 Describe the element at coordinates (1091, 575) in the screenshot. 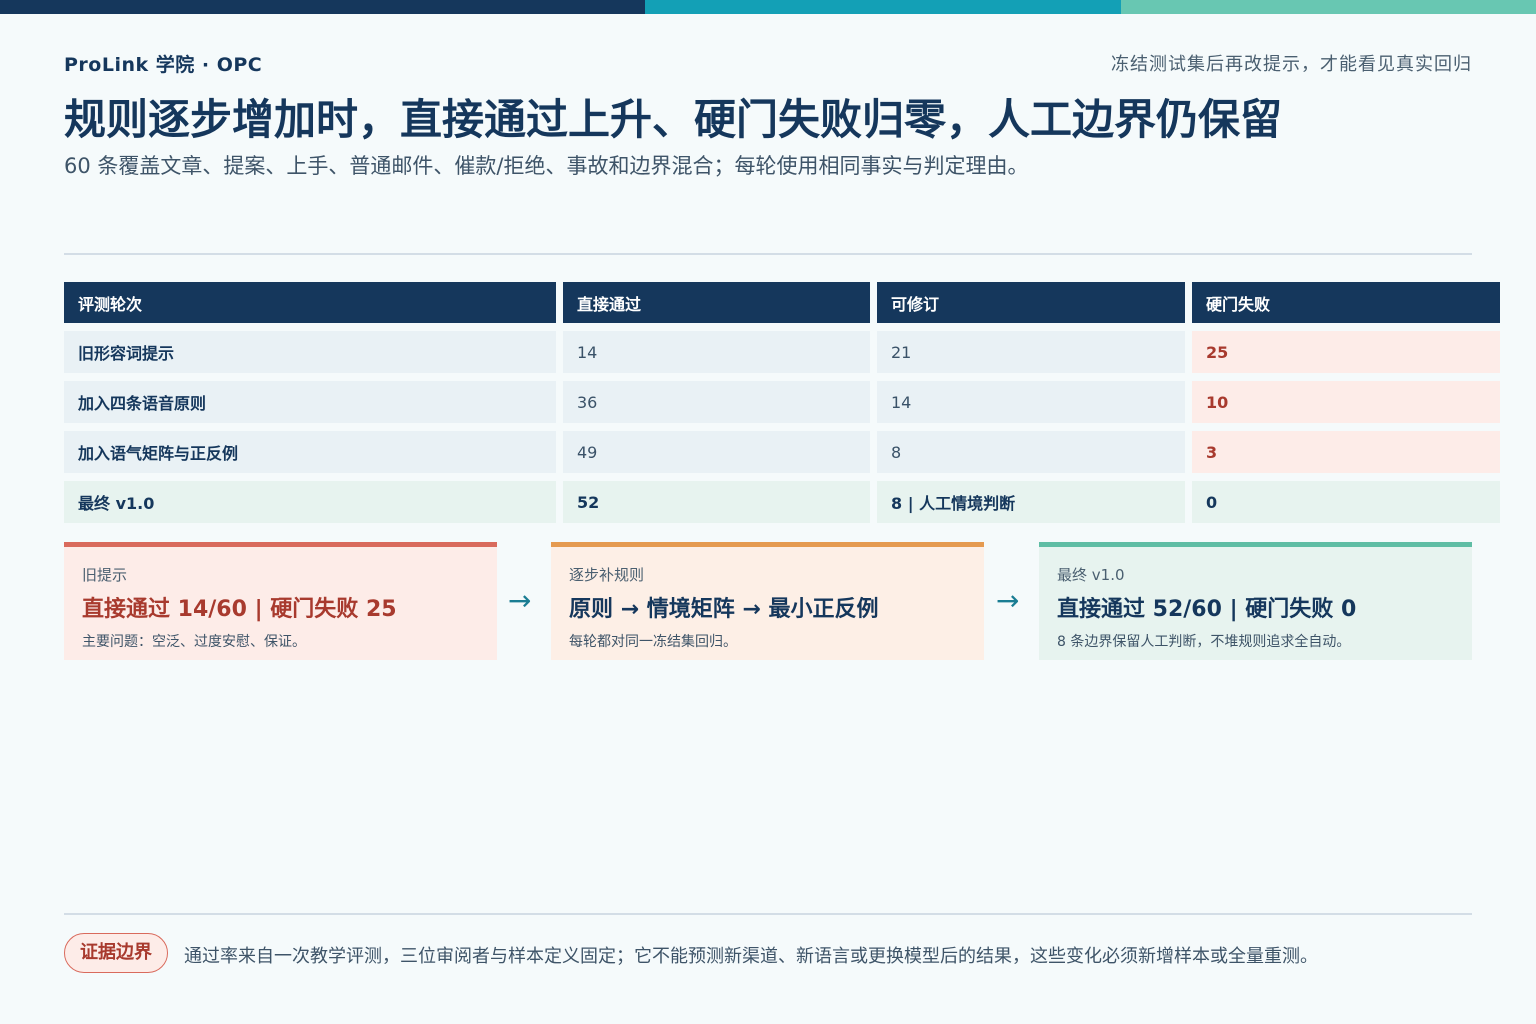

I see `card-label: 最终 v1.0` at that location.